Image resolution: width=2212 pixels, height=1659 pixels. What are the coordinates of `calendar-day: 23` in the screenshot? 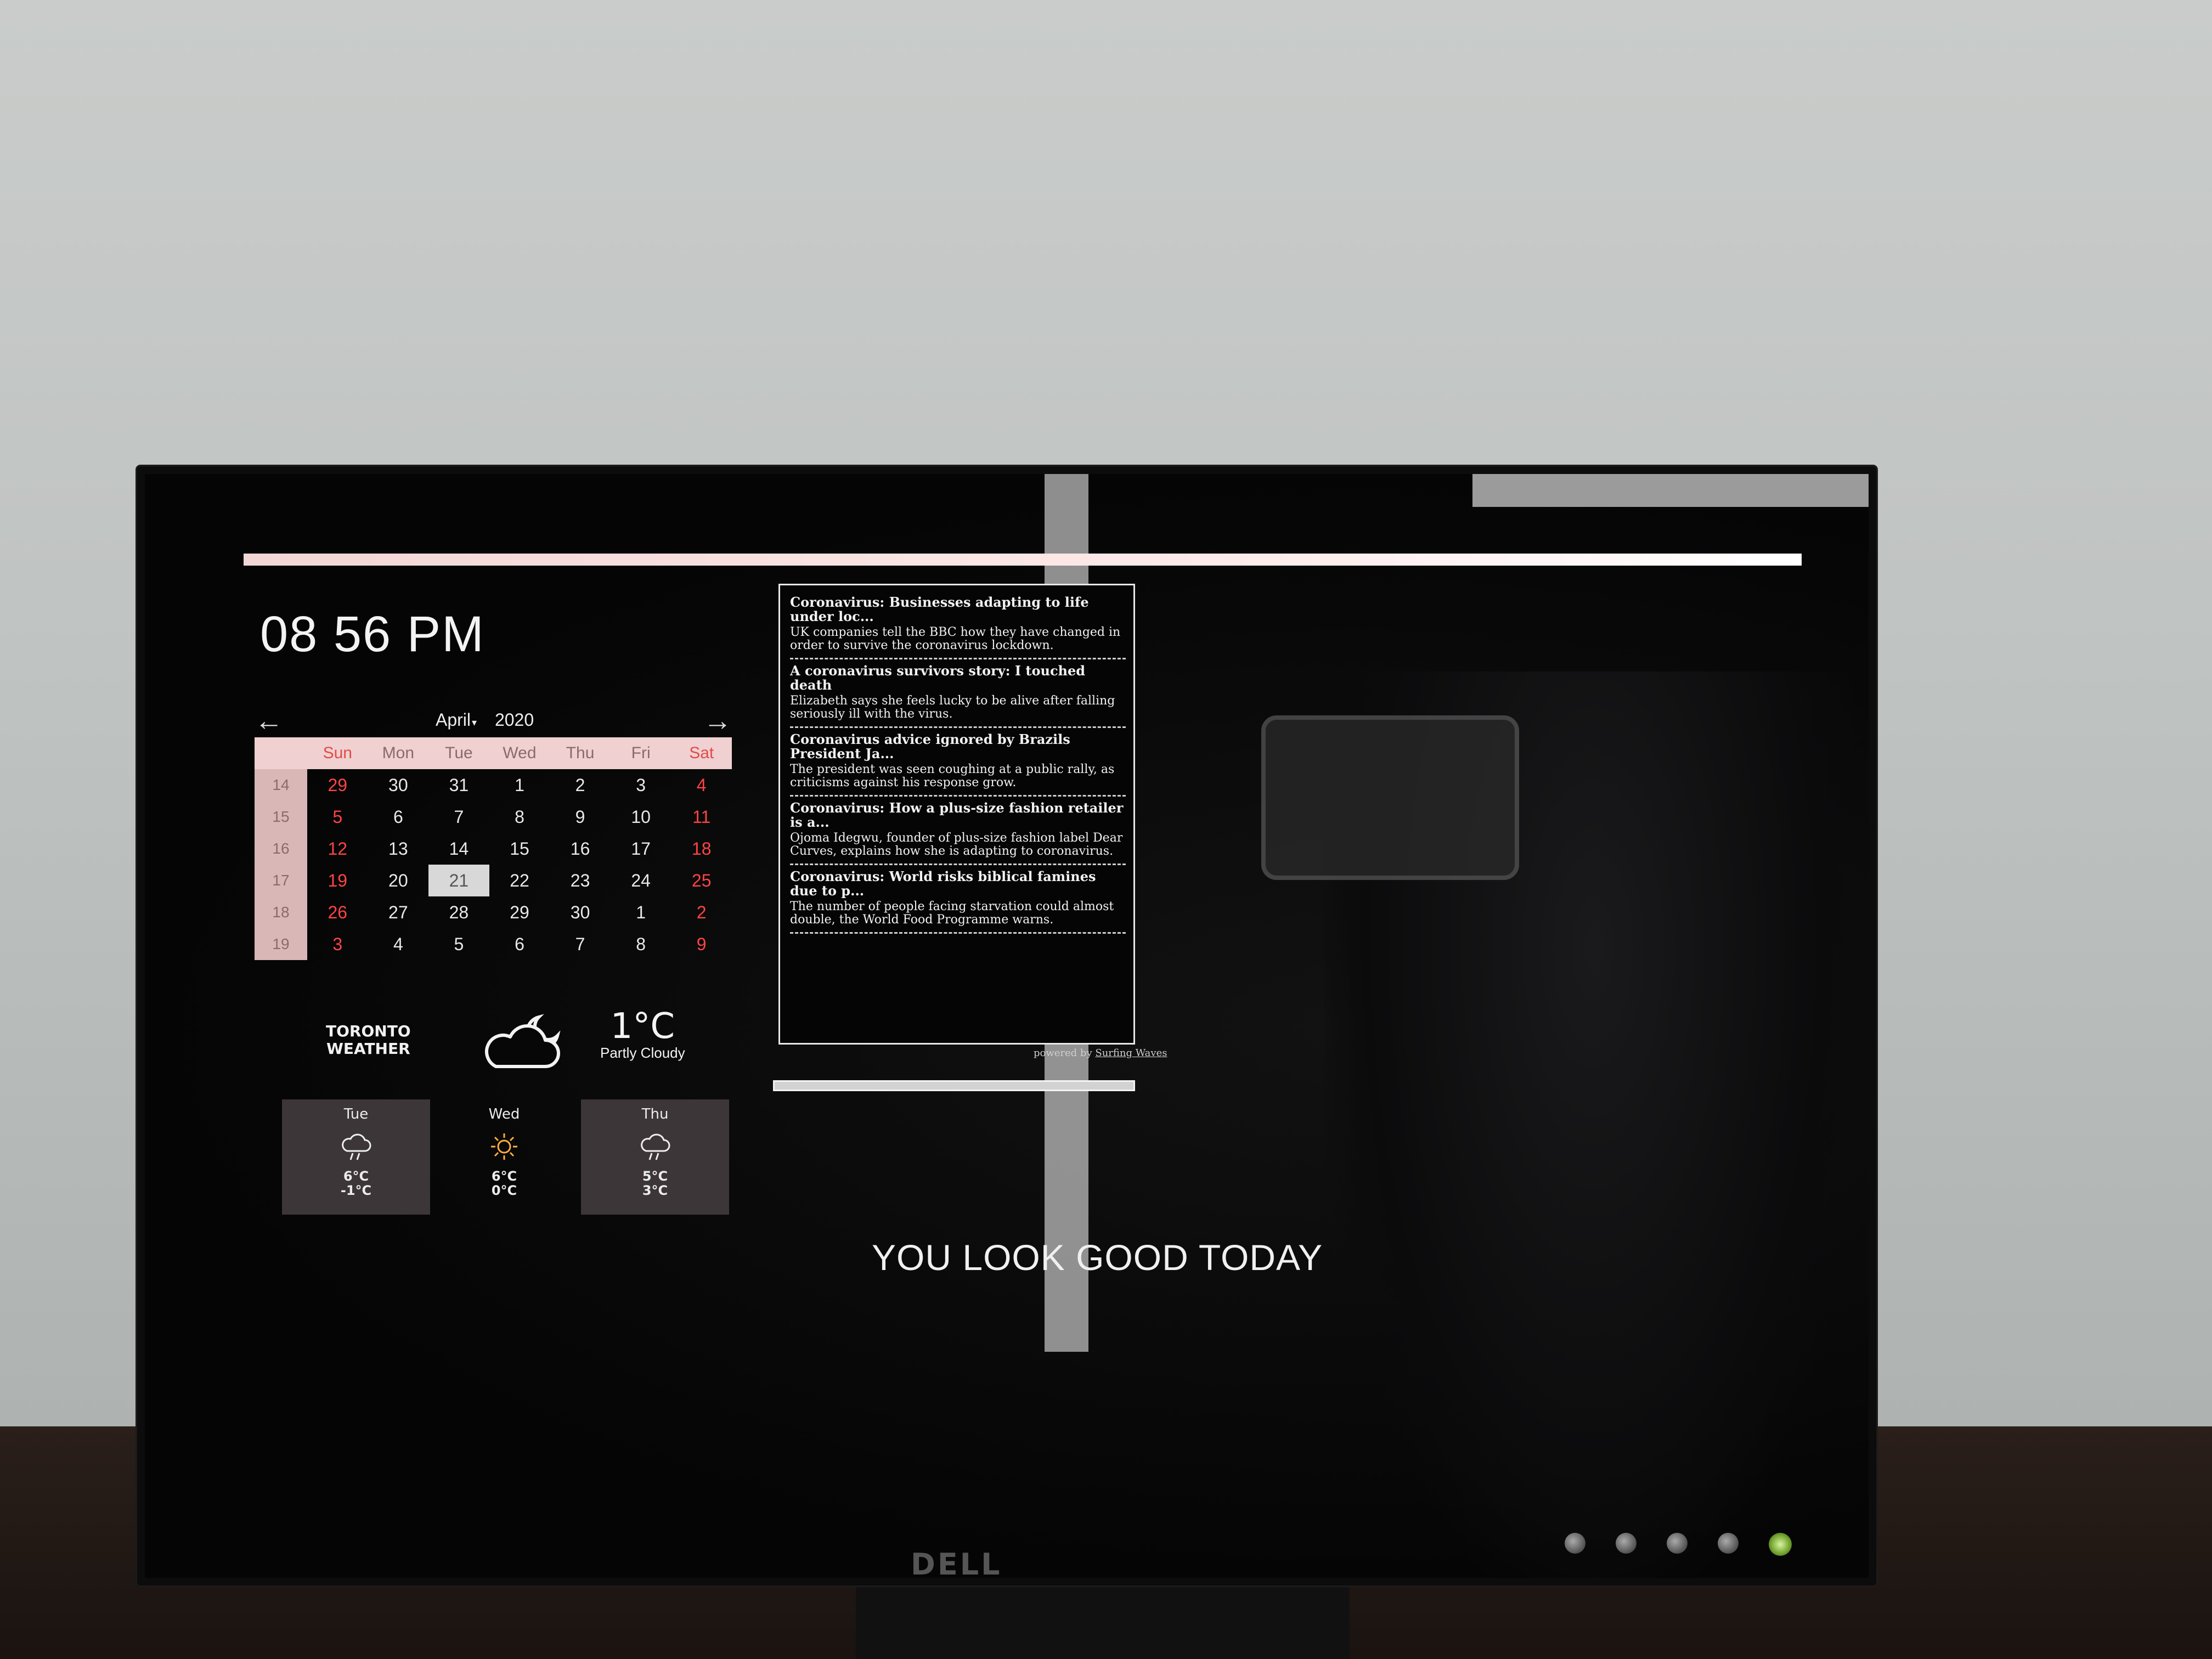 It's located at (580, 880).